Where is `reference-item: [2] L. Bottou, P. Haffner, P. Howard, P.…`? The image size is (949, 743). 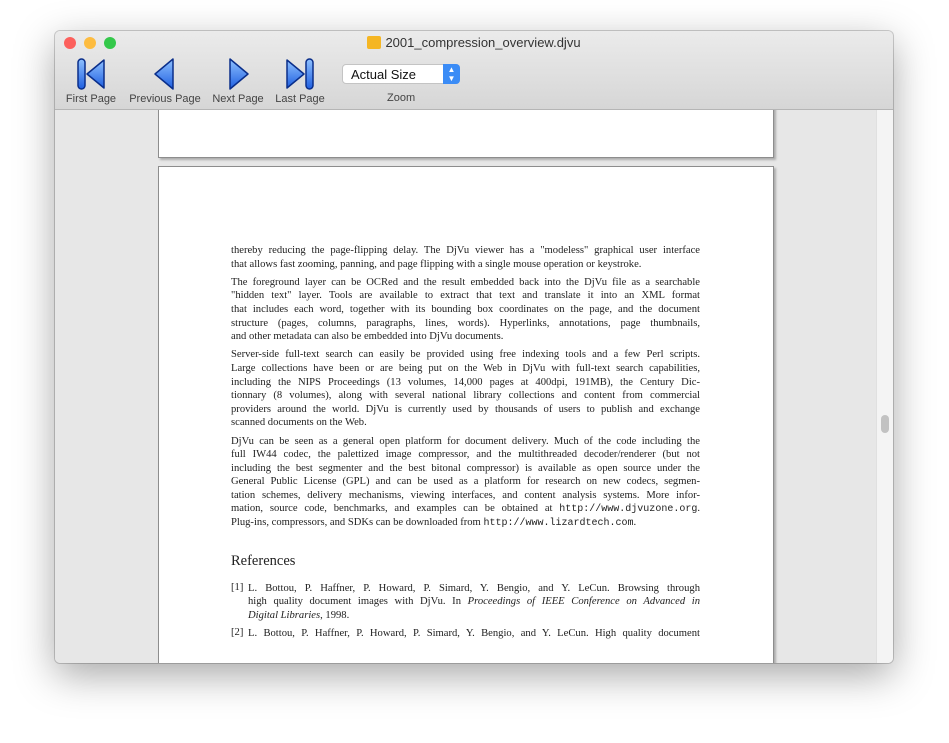
reference-item: [2] L. Bottou, P. Haffner, P. Howard, P.… is located at coordinates (465, 634).